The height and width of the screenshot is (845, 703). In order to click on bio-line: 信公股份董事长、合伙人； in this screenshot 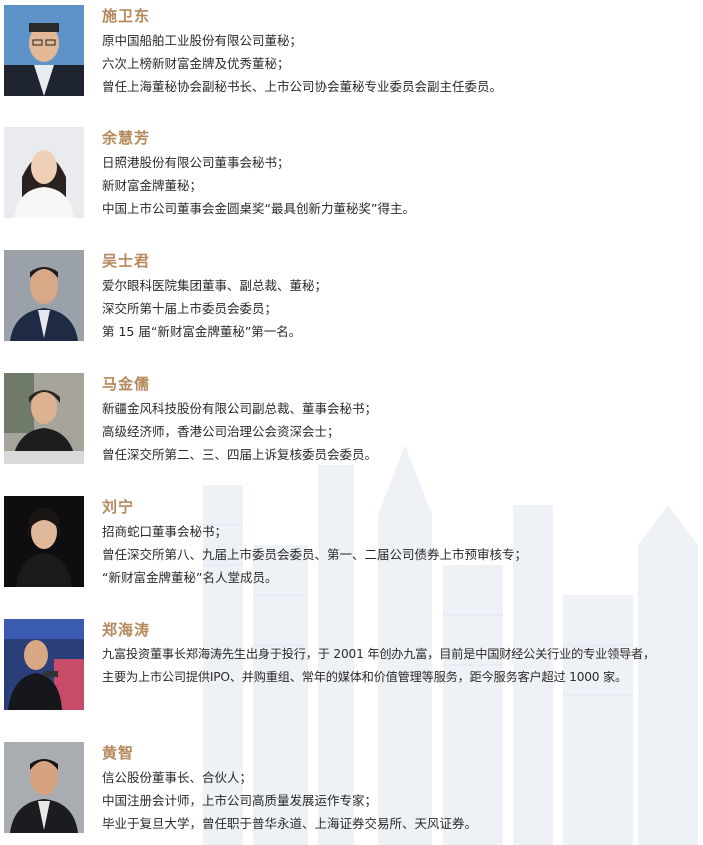, I will do `click(177, 777)`.